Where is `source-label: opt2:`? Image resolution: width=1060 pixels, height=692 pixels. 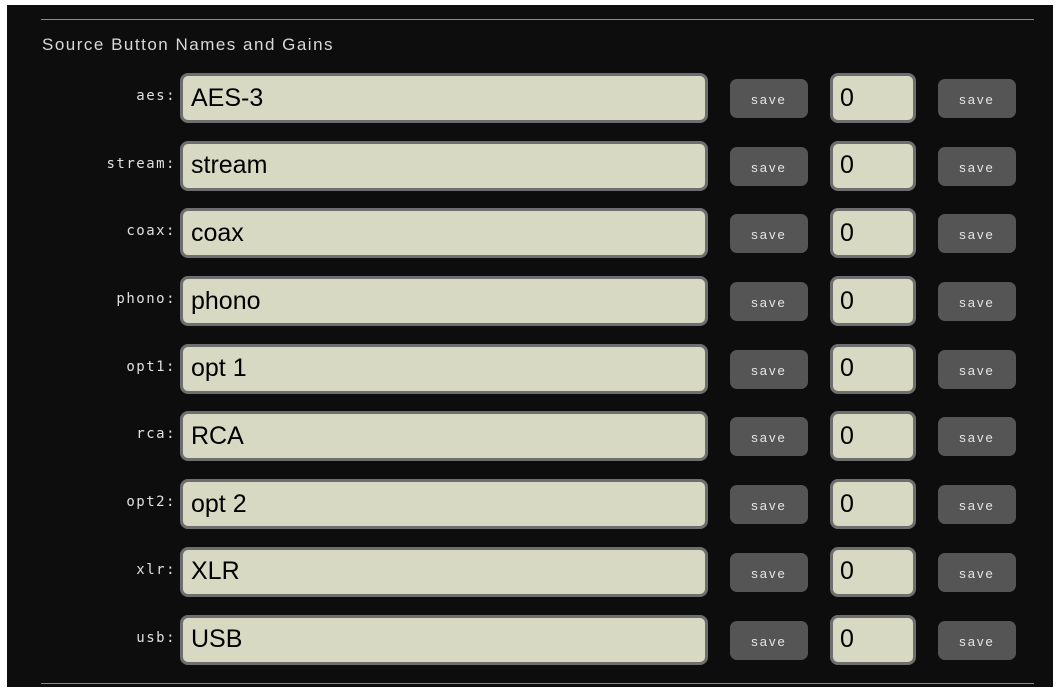 source-label: opt2: is located at coordinates (151, 502).